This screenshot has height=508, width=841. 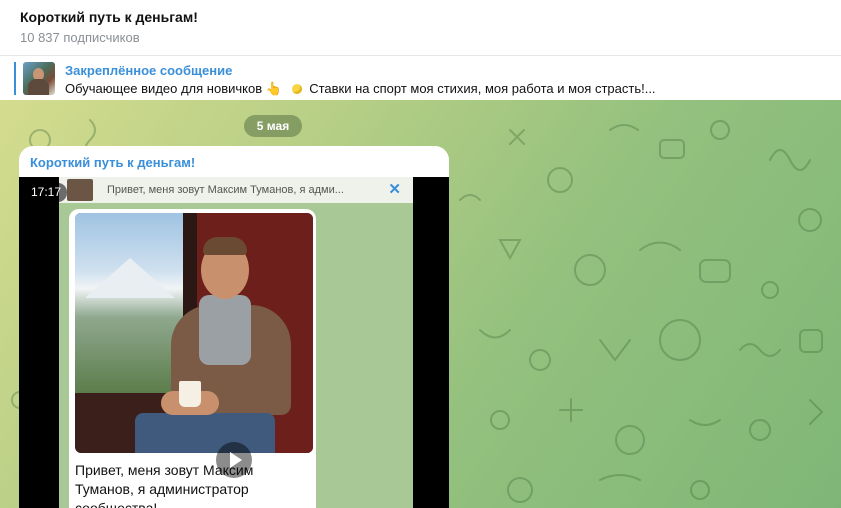 I want to click on pinned-label: Закреплённое сообщение, so click(x=149, y=70).